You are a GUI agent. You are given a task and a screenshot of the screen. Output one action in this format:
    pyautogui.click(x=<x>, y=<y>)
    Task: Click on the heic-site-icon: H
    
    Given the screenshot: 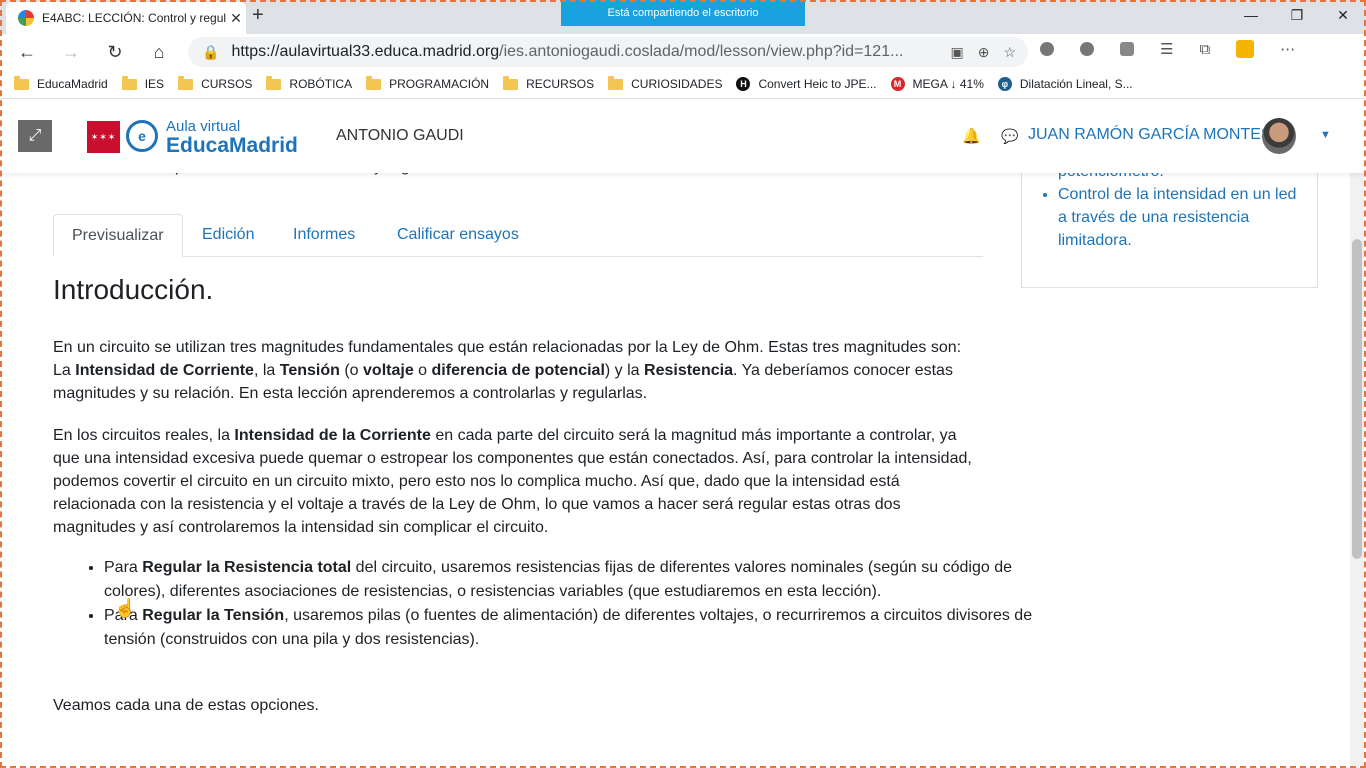 What is the action you would take?
    pyautogui.click(x=743, y=84)
    